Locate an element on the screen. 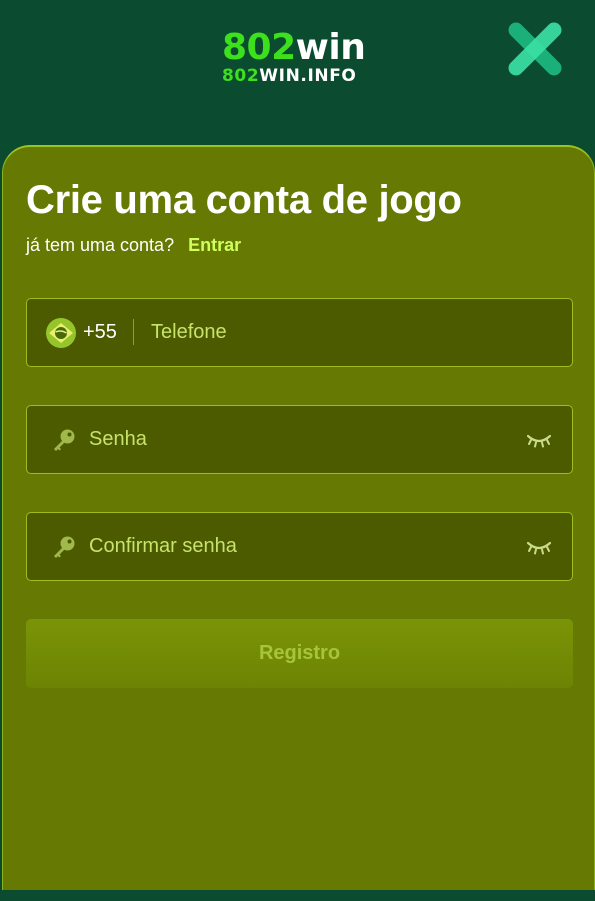  page-title: Crie uma conta de jogo is located at coordinates (244, 200).